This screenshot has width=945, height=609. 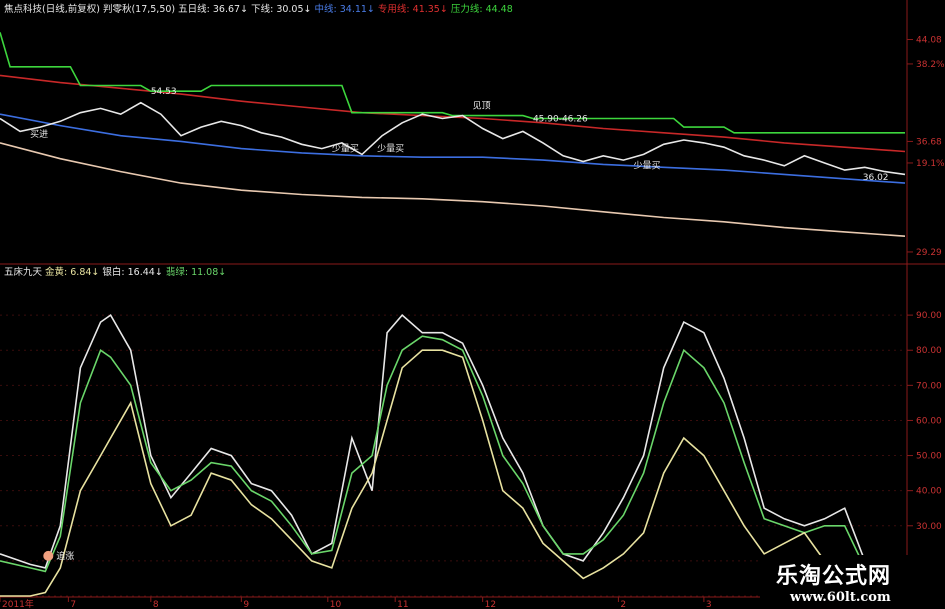 I want to click on series-line-专用线, so click(x=453, y=113).